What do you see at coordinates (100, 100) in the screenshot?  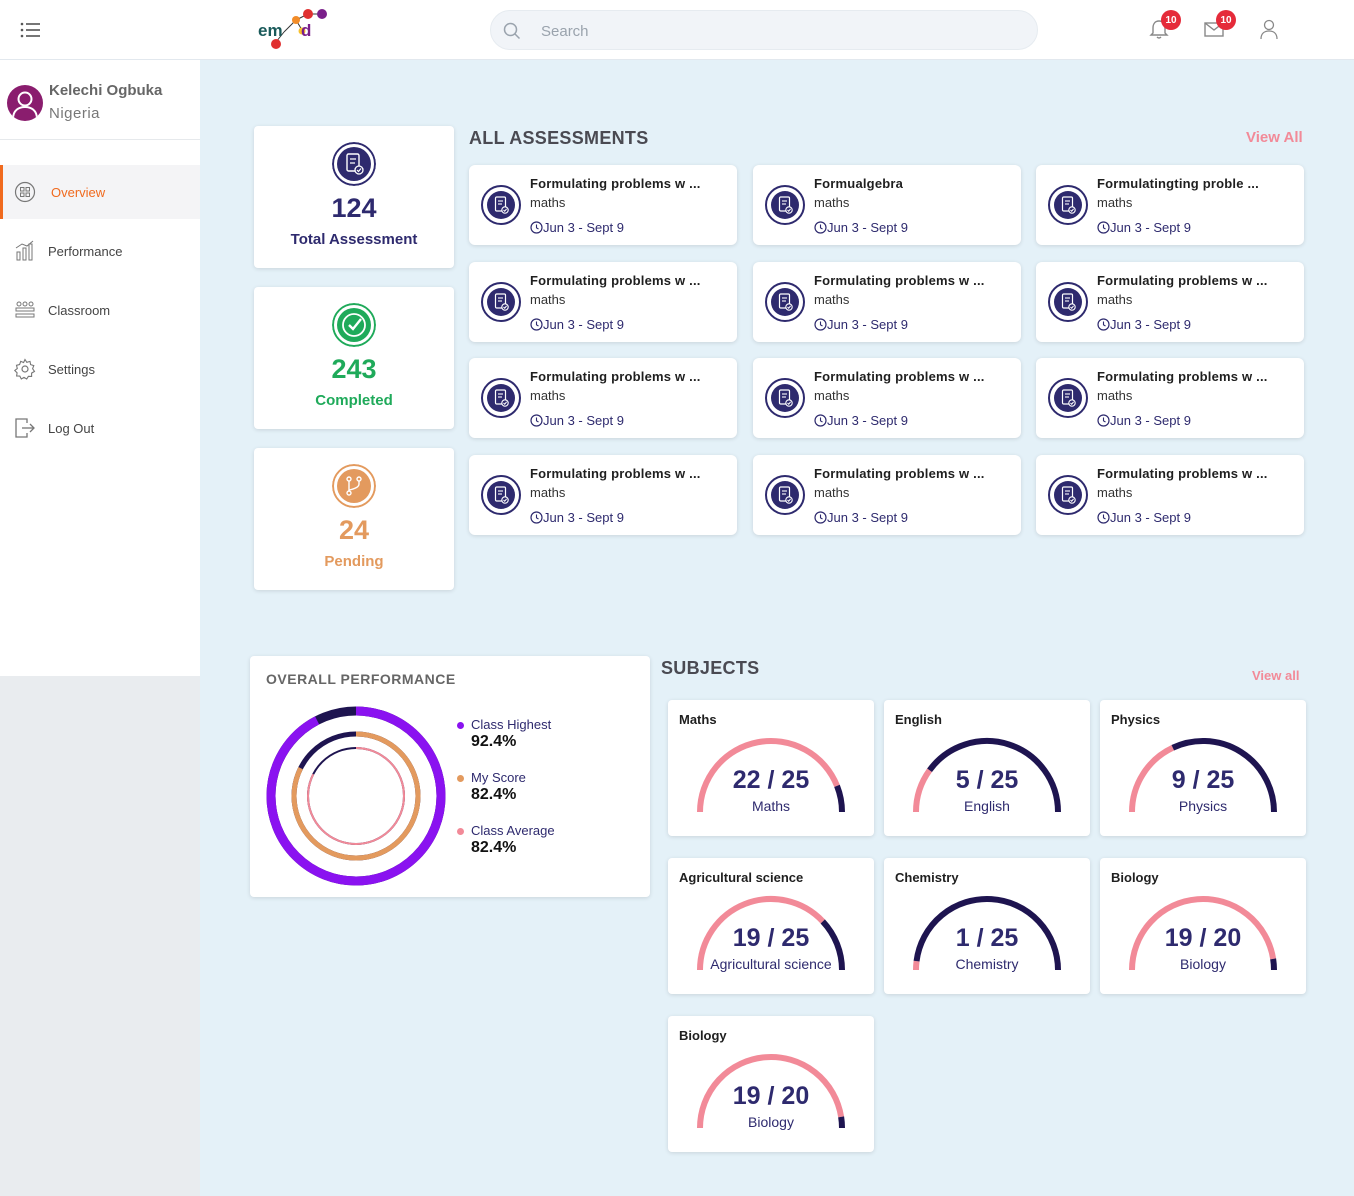 I see `profile-section: Kelechi Ogbuka Nigeria` at bounding box center [100, 100].